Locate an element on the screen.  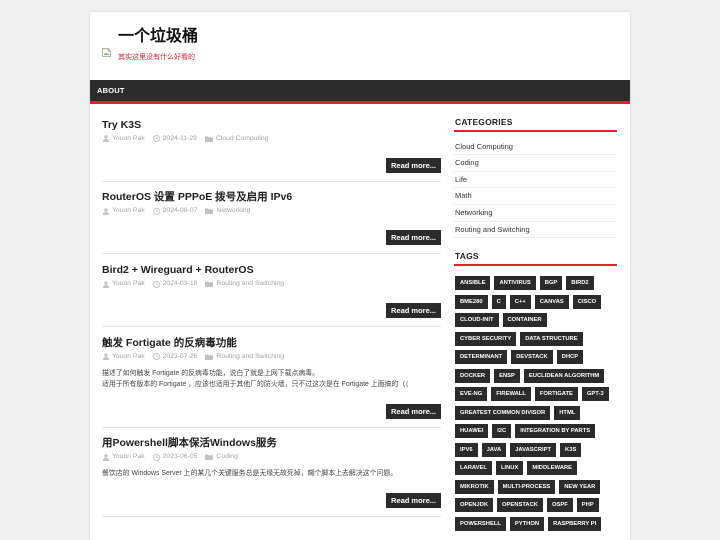
post-title: Bird2 + Wireguard + RouterOS is located at coordinates (271, 270).